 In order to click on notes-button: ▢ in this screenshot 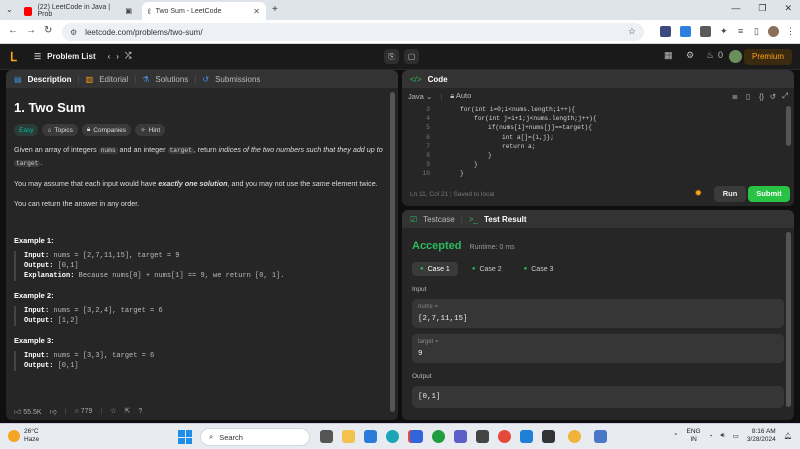, I will do `click(411, 56)`.